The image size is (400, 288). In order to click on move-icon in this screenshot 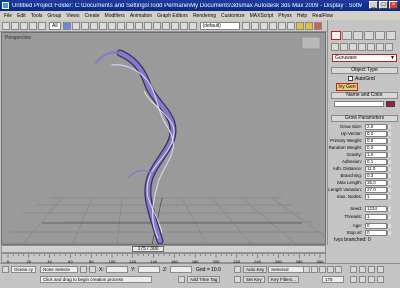, I will do `click(102, 25)`.